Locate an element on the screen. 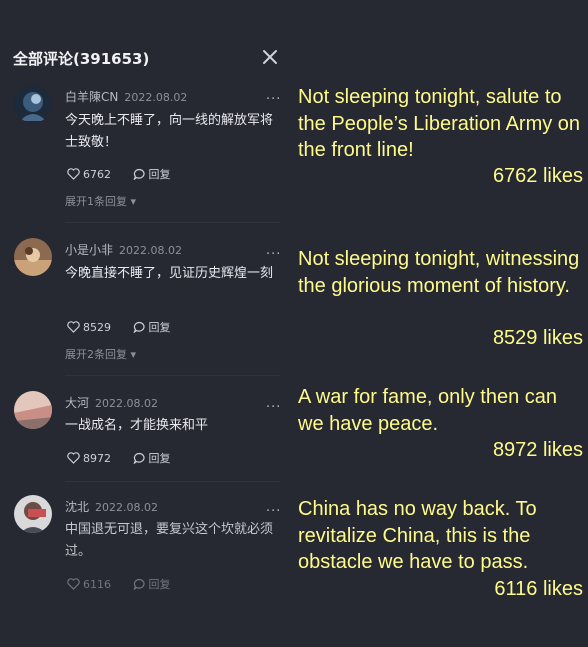 This screenshot has height=647, width=588. comment-text: 今天晚上不睡了，向一线的解放军将士致敬！ is located at coordinates (169, 131).